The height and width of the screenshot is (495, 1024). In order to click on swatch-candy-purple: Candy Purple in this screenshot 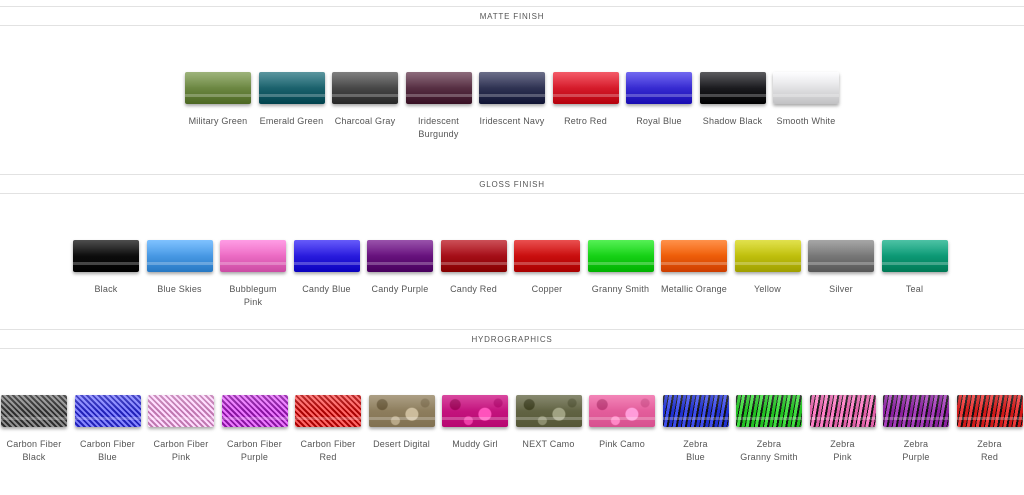, I will do `click(400, 268)`.